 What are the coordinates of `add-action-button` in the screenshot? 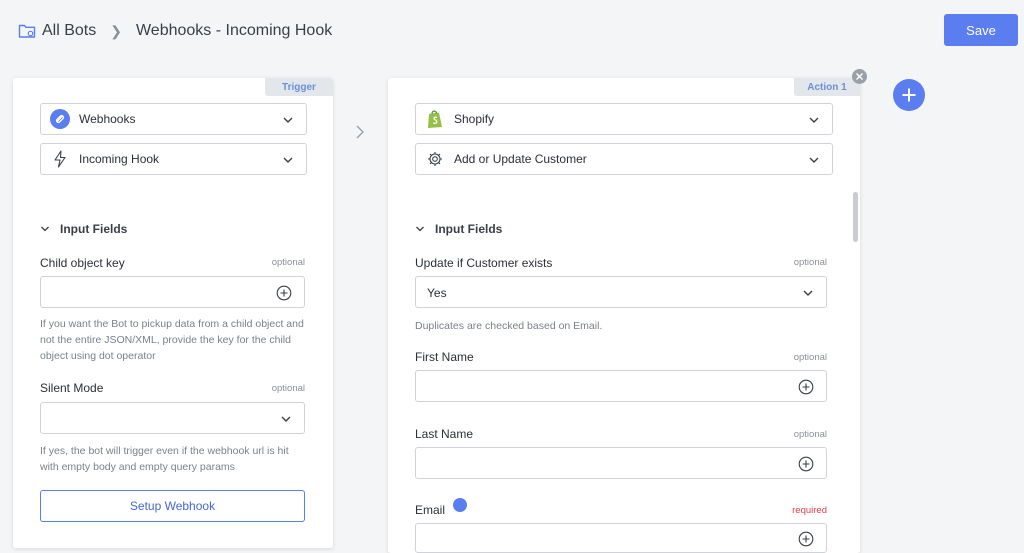 It's located at (909, 95).